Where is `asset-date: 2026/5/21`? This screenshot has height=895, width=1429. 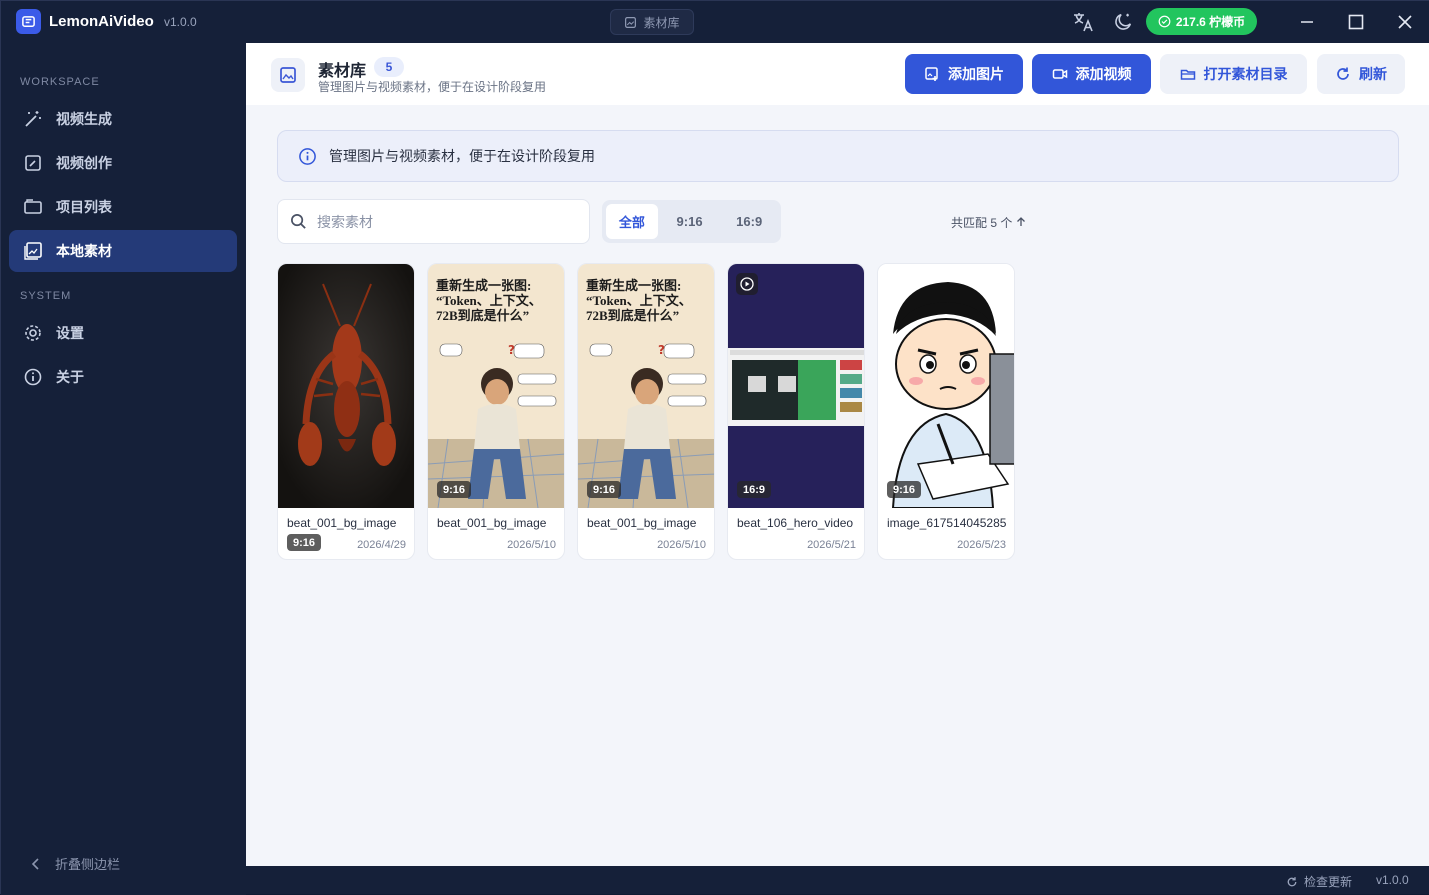
asset-date: 2026/5/21 is located at coordinates (831, 545).